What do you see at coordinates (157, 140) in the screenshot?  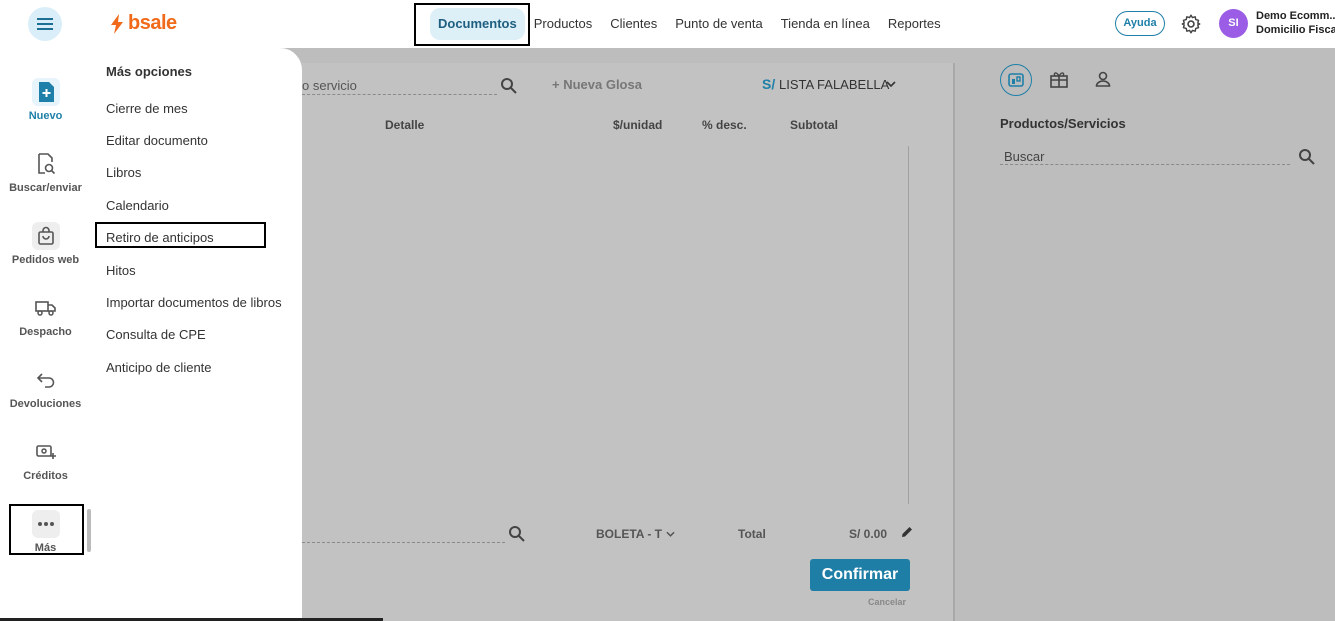 I see `menu-item-editar-documento: Editar documento` at bounding box center [157, 140].